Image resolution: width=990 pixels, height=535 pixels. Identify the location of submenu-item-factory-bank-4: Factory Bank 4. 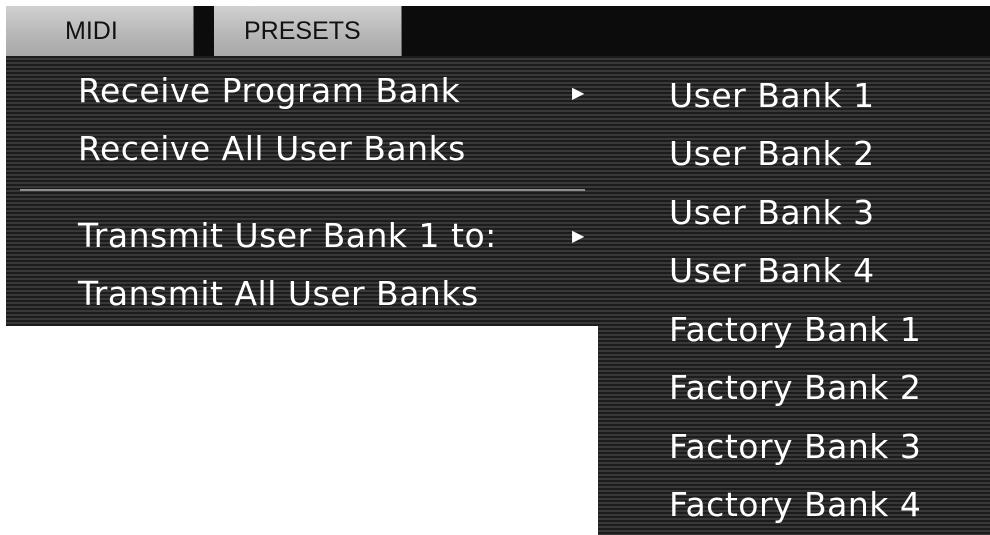
(795, 504).